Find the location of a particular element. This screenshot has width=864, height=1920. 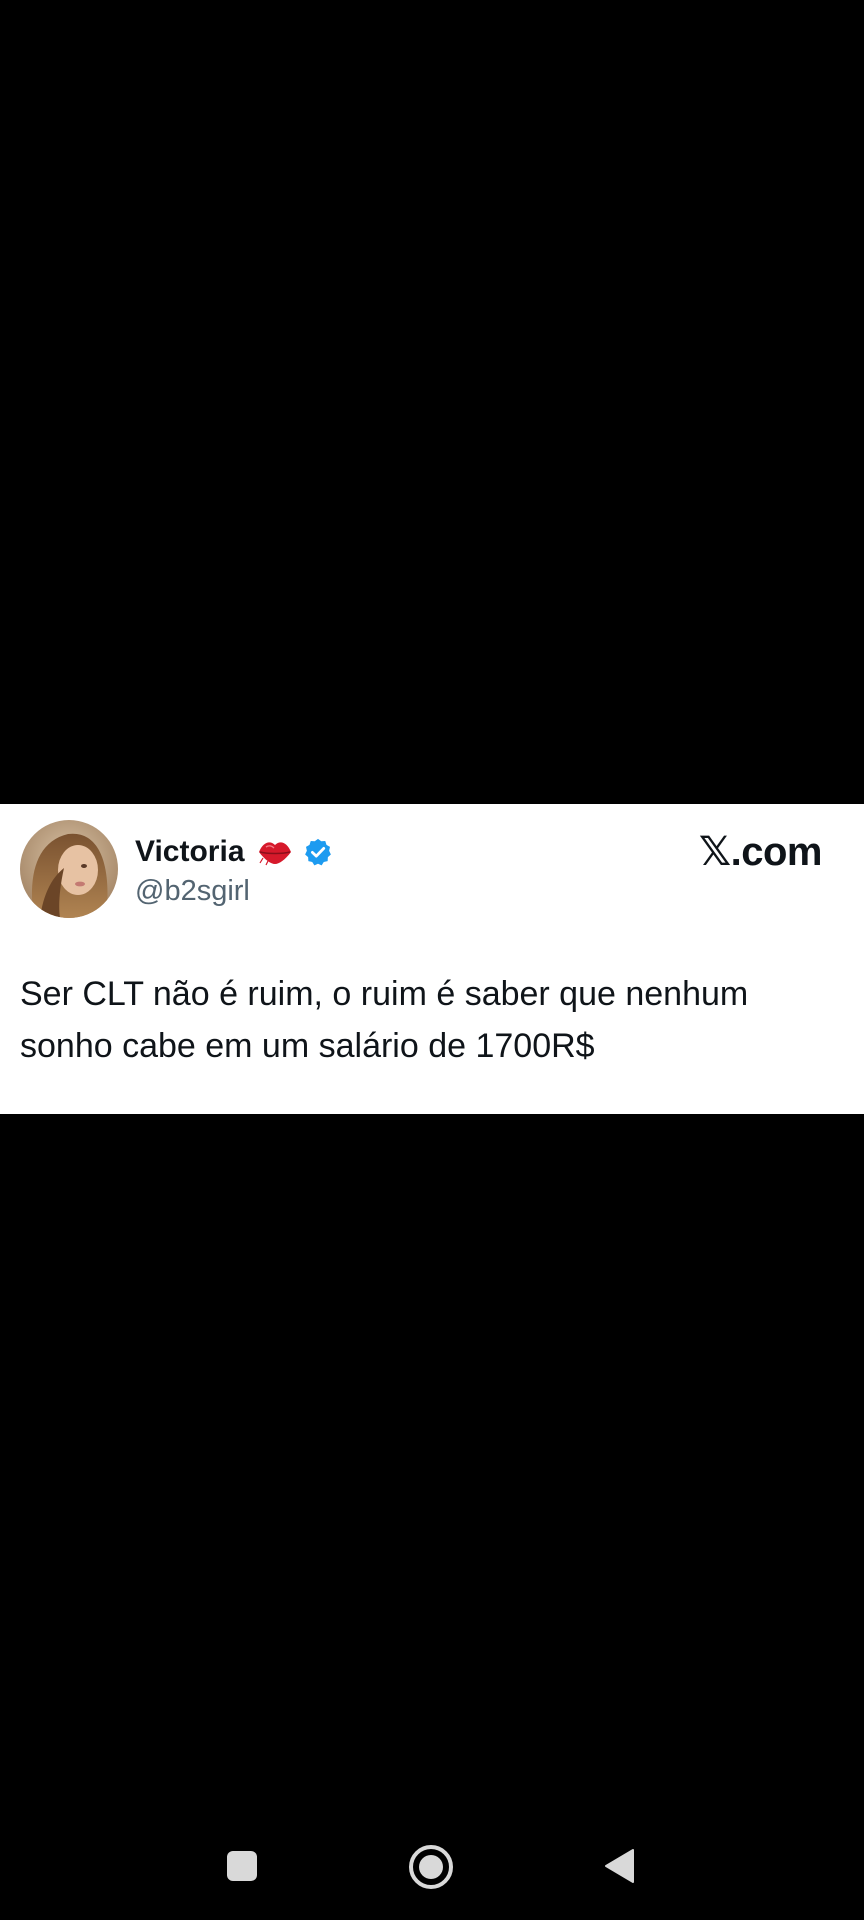

back-icon is located at coordinates (619, 1866).